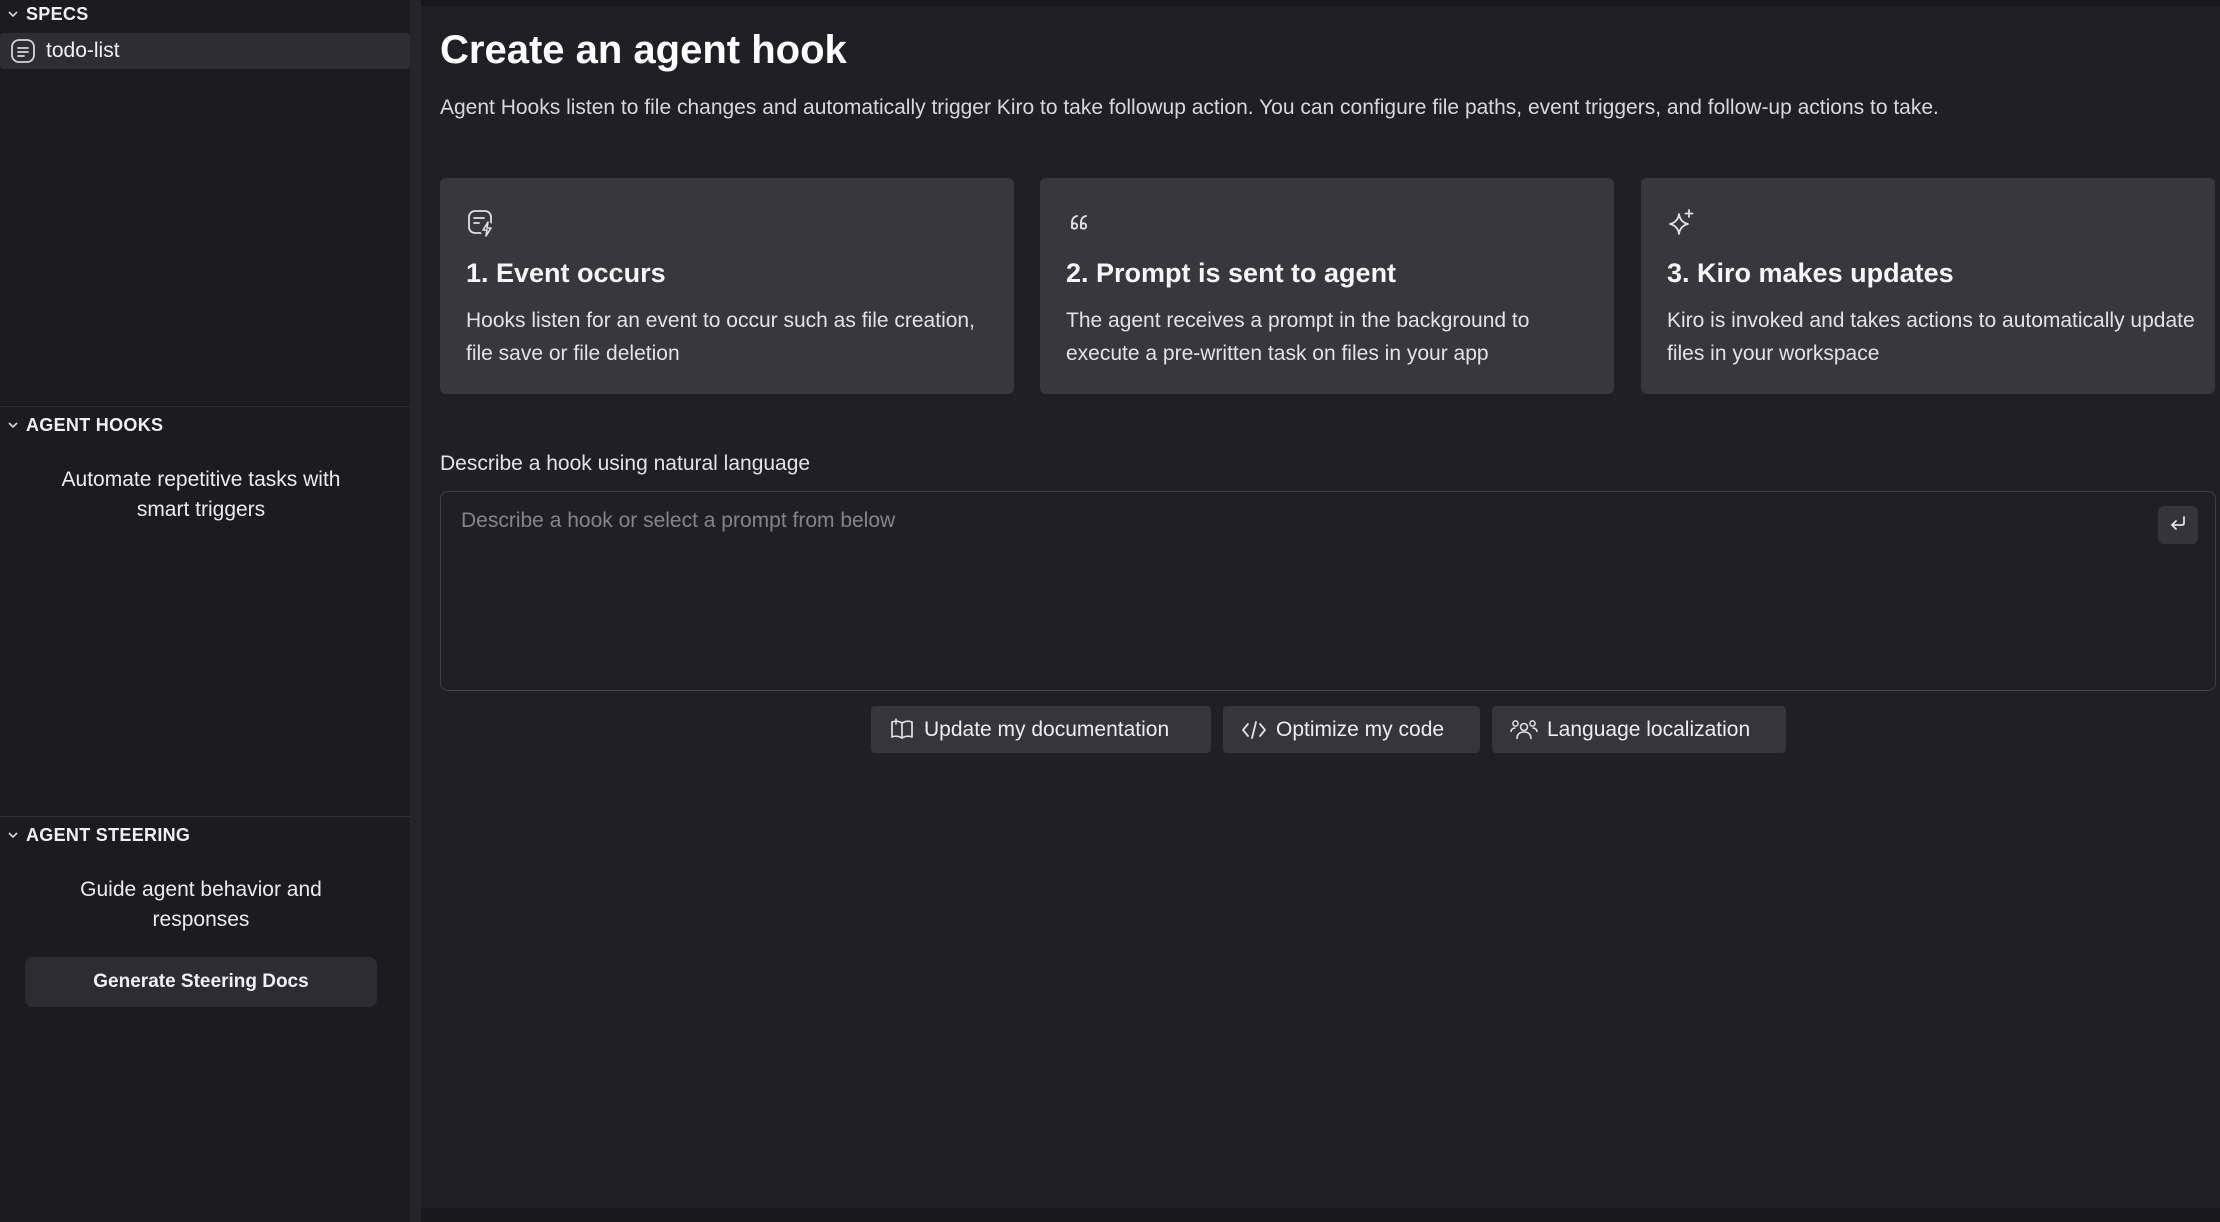  Describe the element at coordinates (83, 50) in the screenshot. I see `sidebar-item-label: todo-list` at that location.